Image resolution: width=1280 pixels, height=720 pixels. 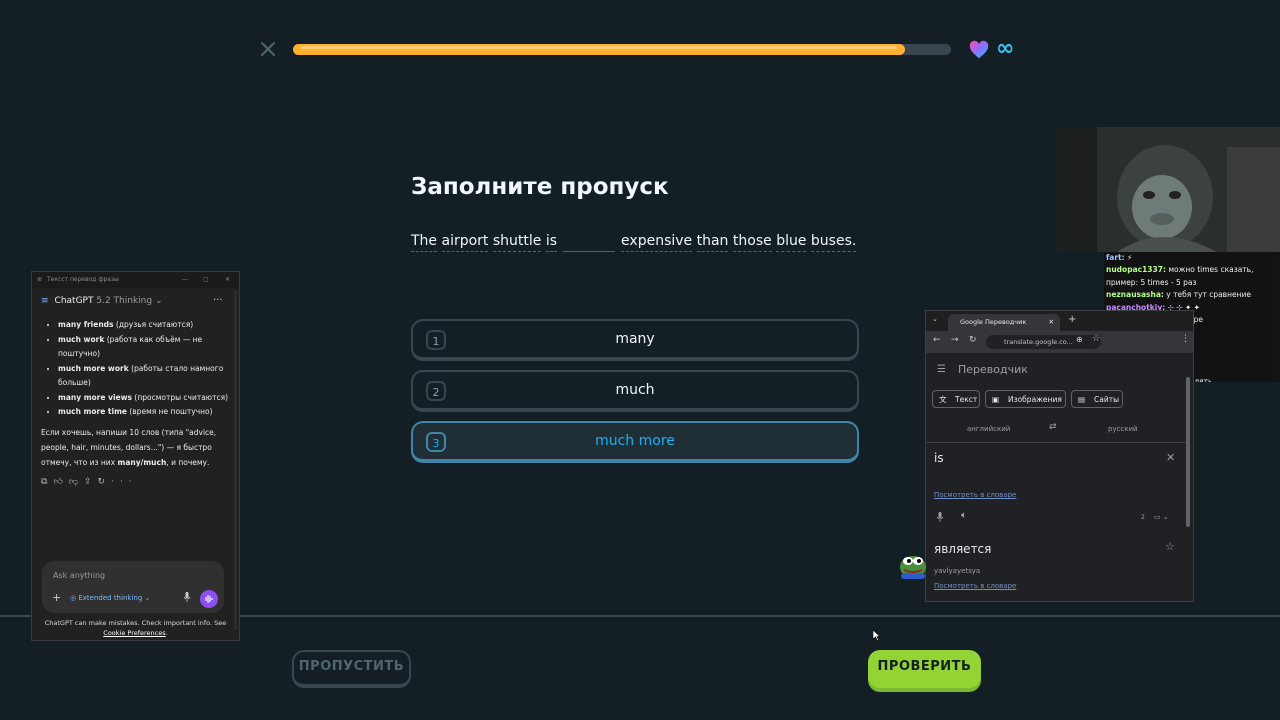 What do you see at coordinates (957, 571) in the screenshot?
I see `transliteration: yavlyayetsya` at bounding box center [957, 571].